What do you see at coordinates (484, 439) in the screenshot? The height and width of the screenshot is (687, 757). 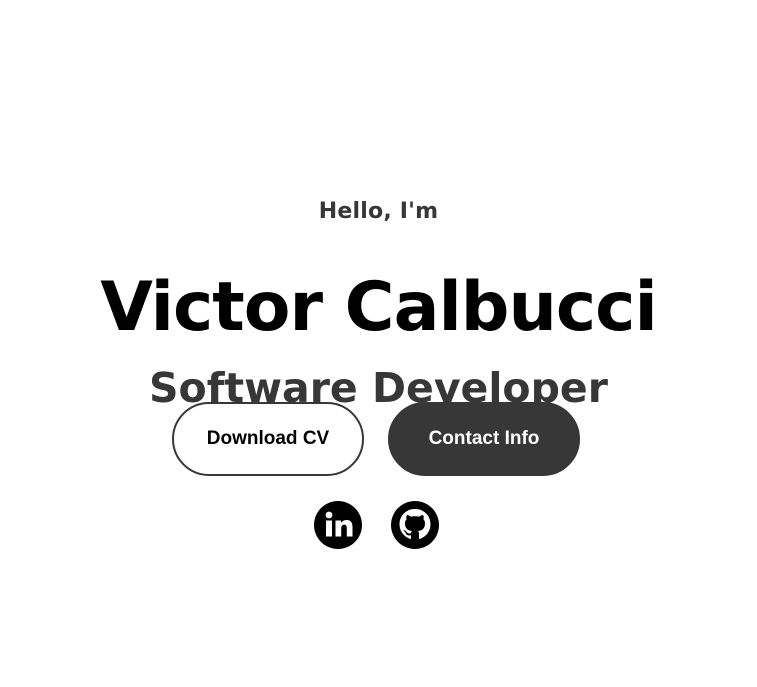 I see `contact-info-button: Contact Info` at bounding box center [484, 439].